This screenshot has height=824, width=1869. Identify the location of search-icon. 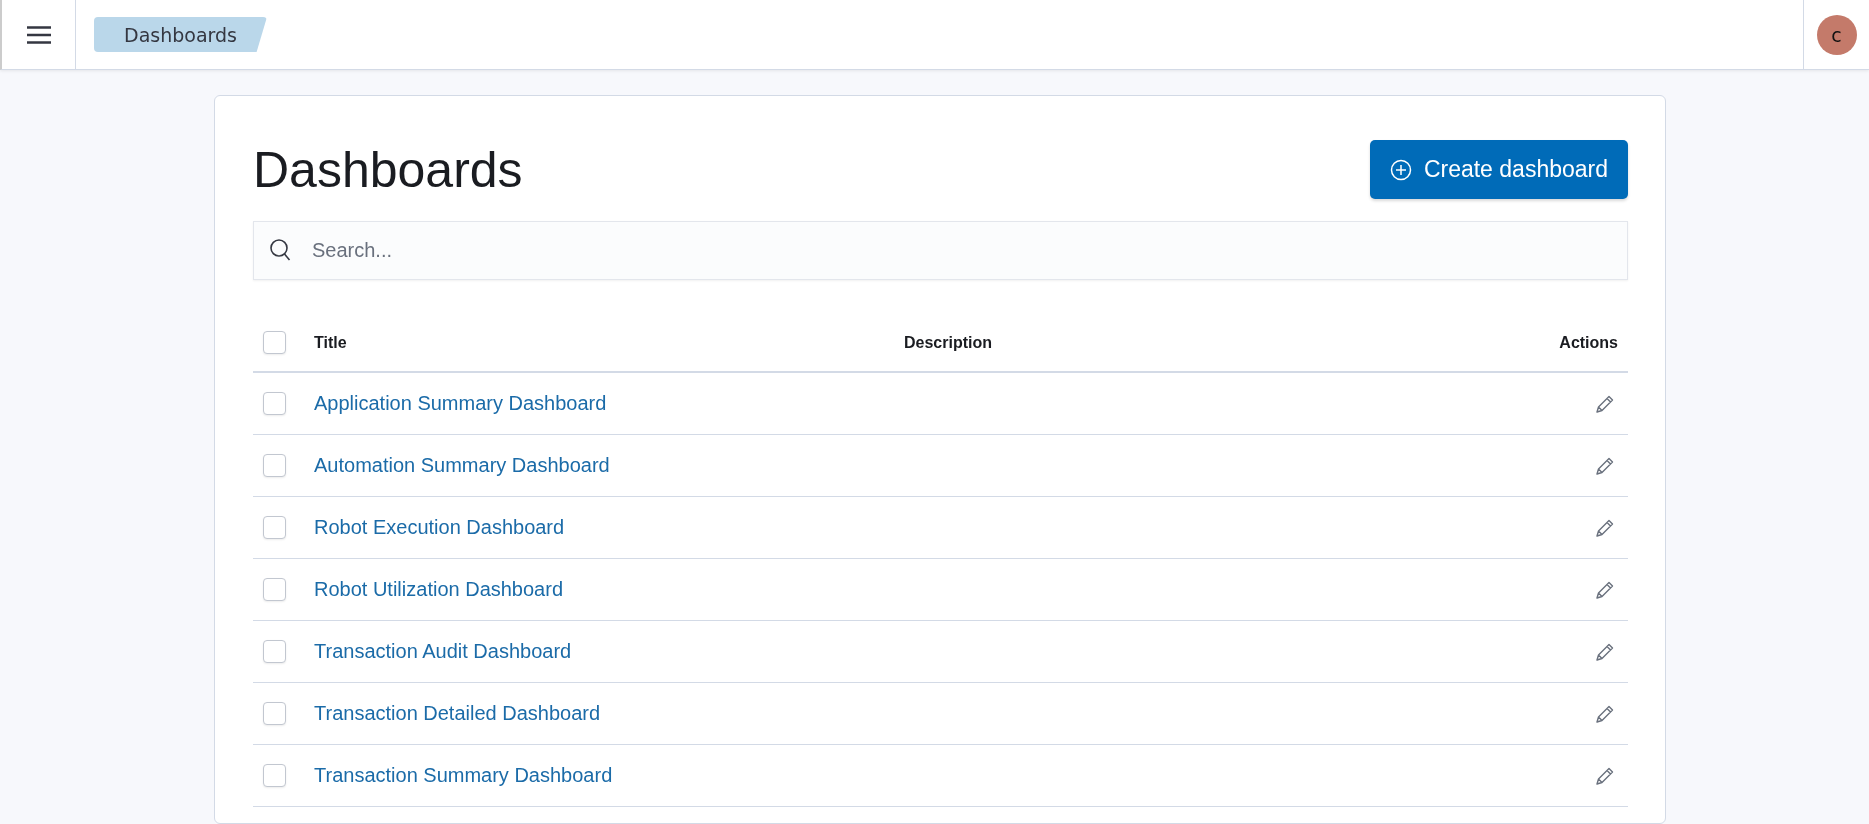
(281, 250).